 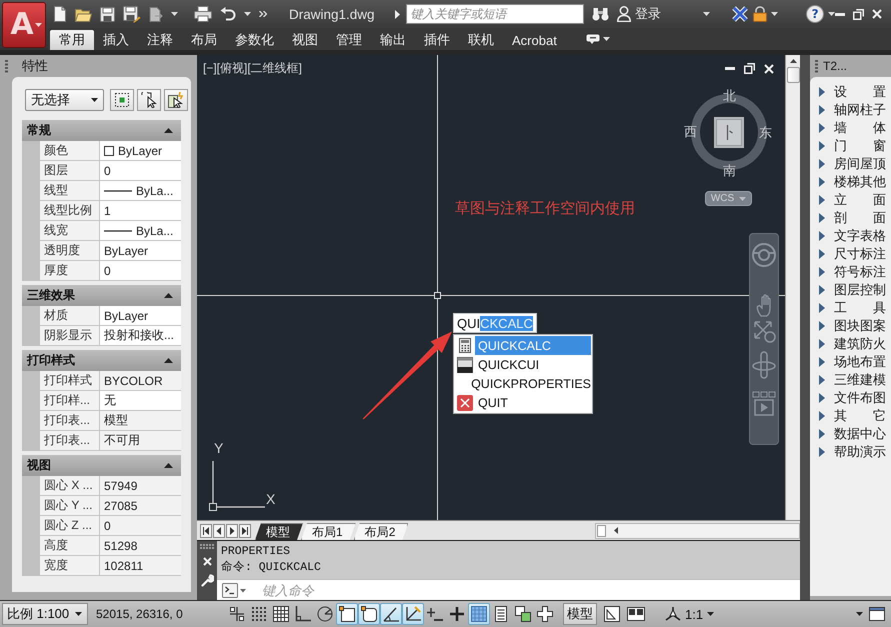 What do you see at coordinates (393, 40) in the screenshot?
I see `ribbon-tab: 输出` at bounding box center [393, 40].